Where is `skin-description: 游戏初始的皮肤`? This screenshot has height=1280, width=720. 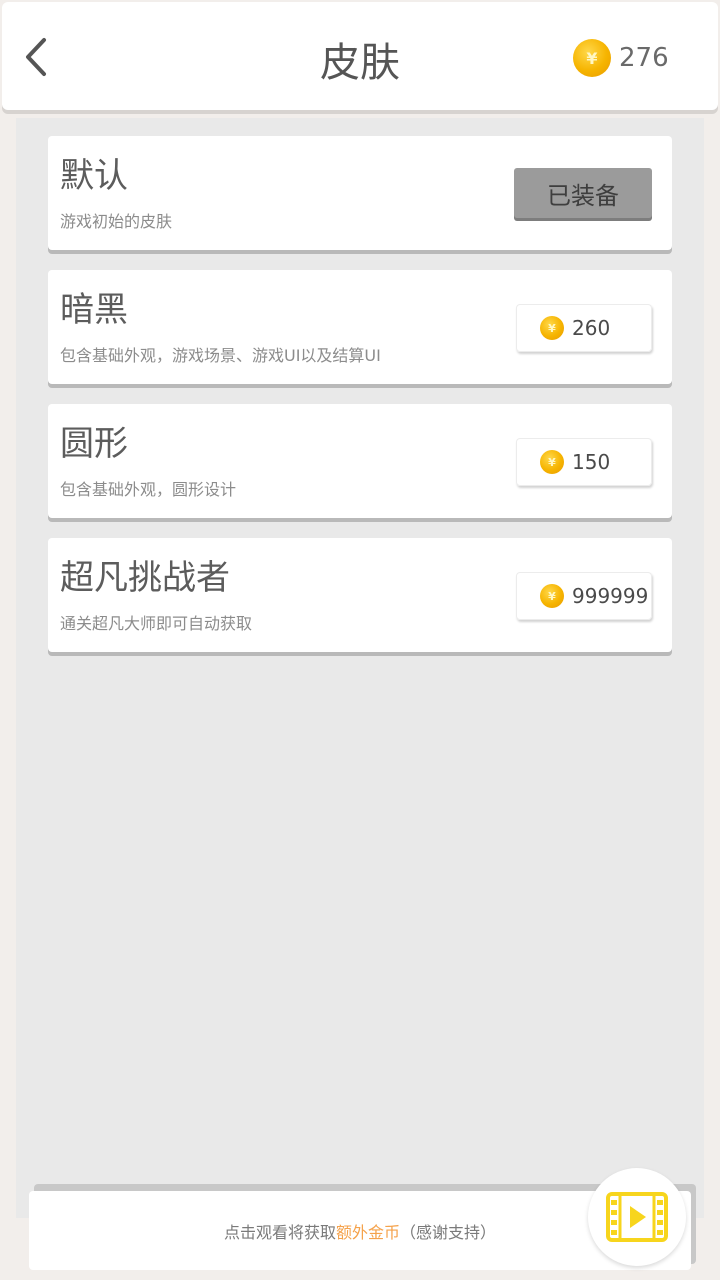 skin-description: 游戏初始的皮肤 is located at coordinates (116, 221).